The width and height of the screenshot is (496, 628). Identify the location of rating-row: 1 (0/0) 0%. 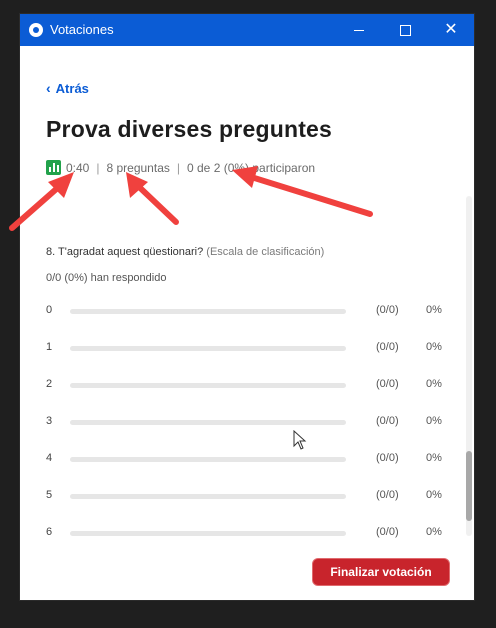
(246, 359).